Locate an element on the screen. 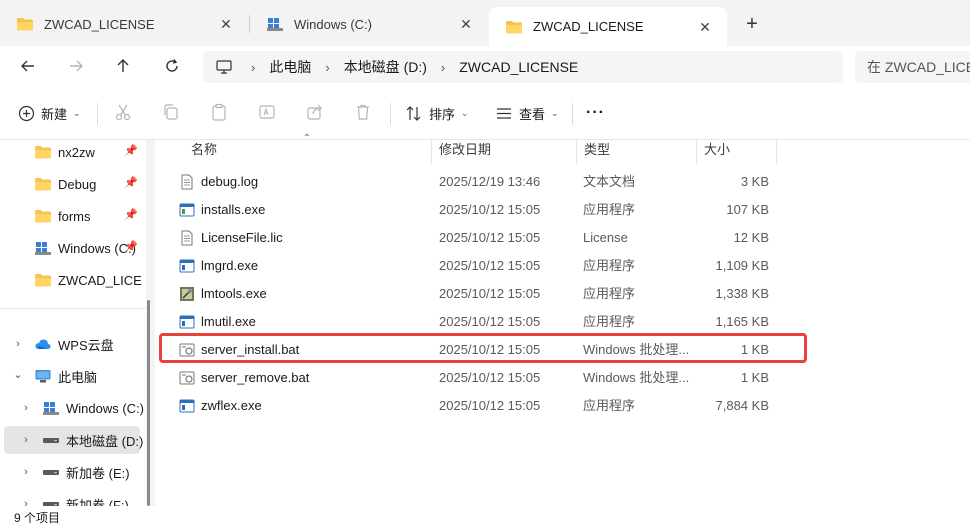 This screenshot has width=970, height=532. delete-button is located at coordinates (363, 112).